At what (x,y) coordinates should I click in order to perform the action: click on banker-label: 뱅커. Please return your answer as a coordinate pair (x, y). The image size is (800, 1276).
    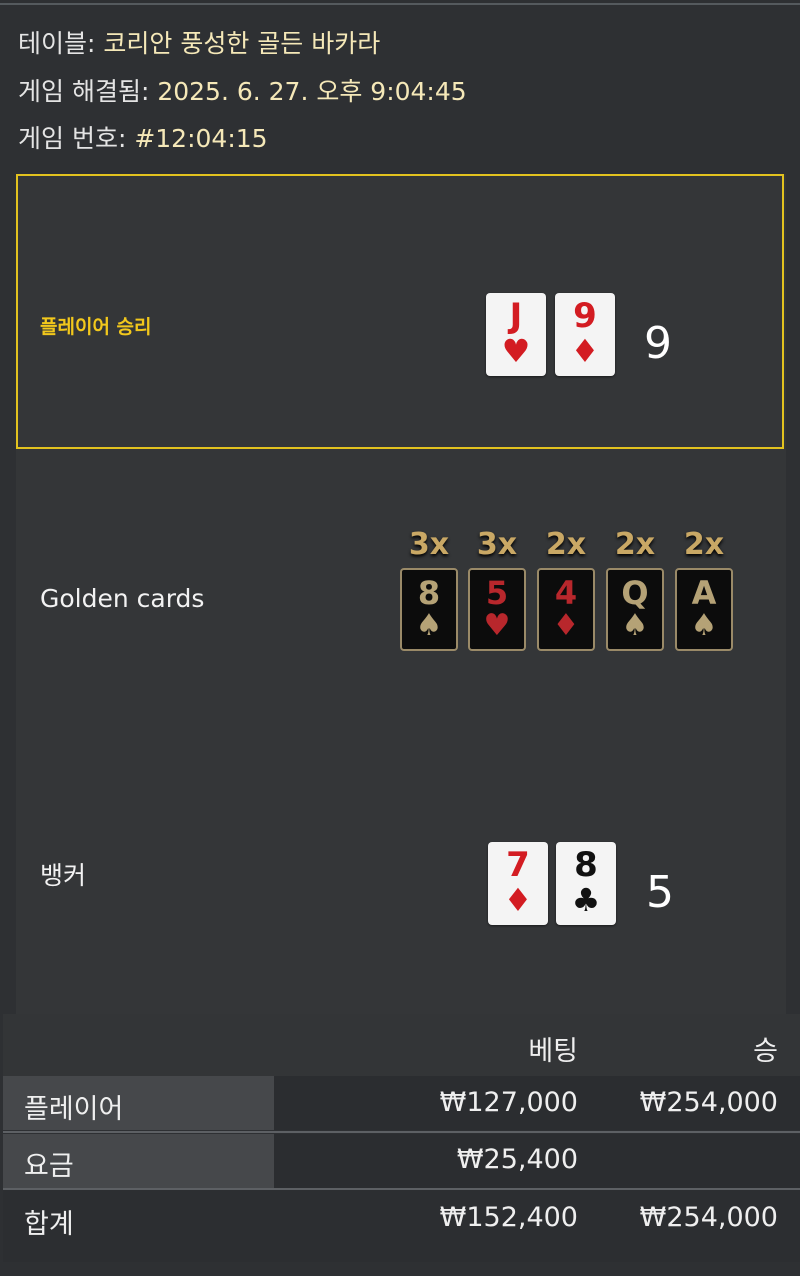
    Looking at the image, I should click on (63, 875).